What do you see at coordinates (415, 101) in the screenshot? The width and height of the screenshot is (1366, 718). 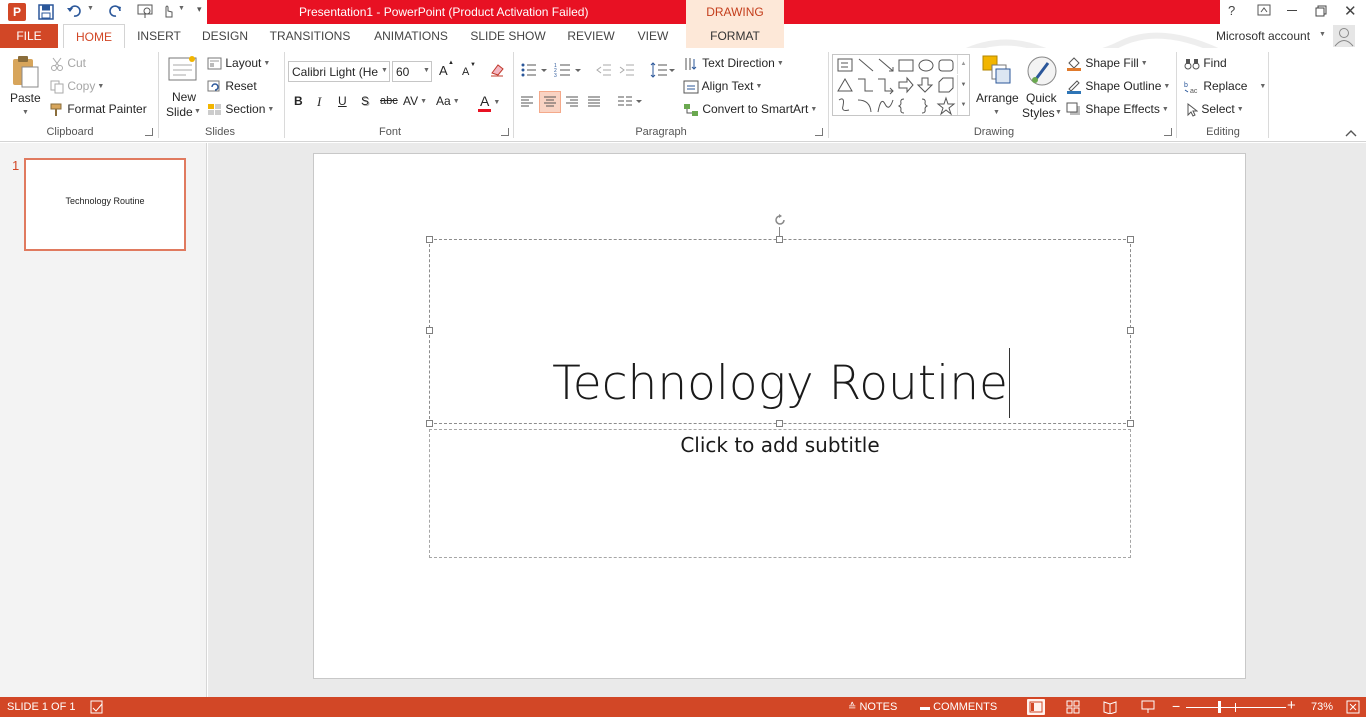 I see `character-spacing-button: AV ▼` at bounding box center [415, 101].